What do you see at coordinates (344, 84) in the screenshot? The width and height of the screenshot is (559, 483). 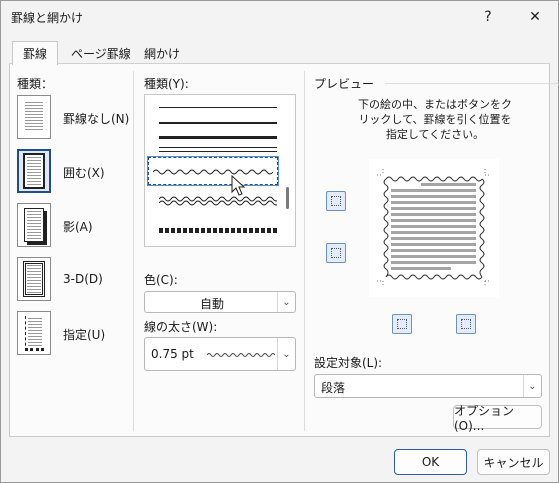 I see `preview-label: プレビュー` at bounding box center [344, 84].